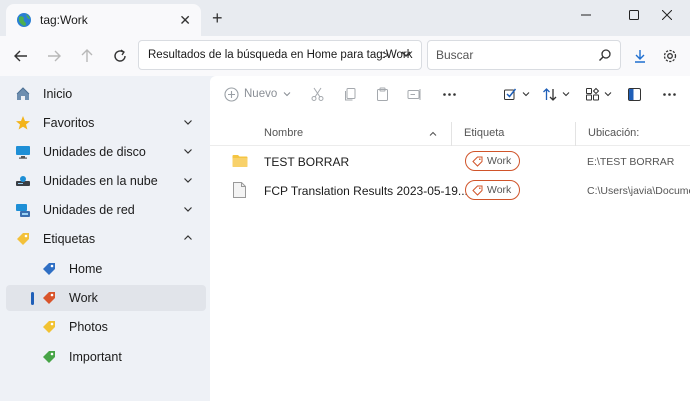 The height and width of the screenshot is (401, 690). What do you see at coordinates (217, 18) in the screenshot?
I see `new-tab-button: +` at bounding box center [217, 18].